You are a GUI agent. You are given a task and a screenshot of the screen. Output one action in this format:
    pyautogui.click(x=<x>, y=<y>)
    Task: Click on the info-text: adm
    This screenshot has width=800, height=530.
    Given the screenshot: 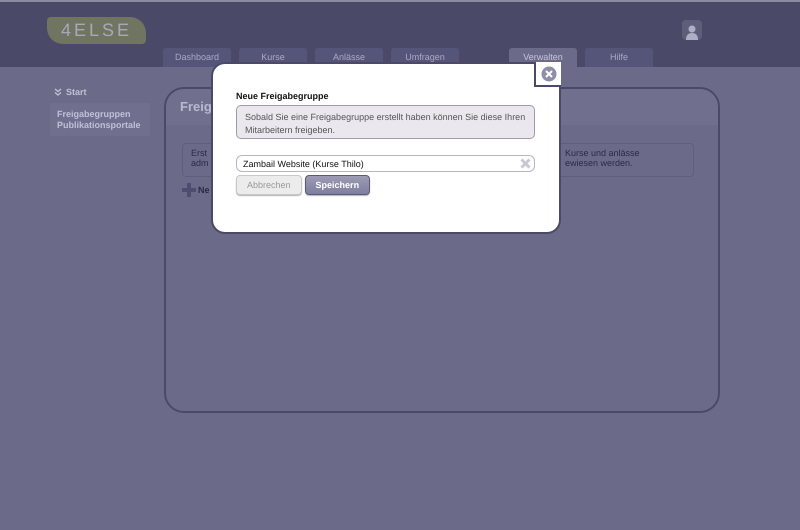 What is the action you would take?
    pyautogui.click(x=200, y=163)
    